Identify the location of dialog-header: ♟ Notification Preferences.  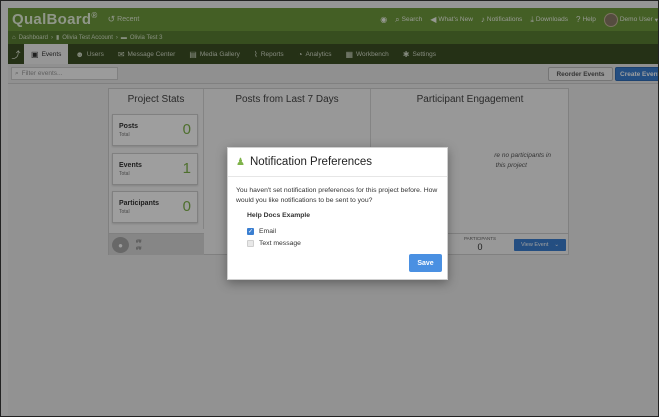
(337, 162).